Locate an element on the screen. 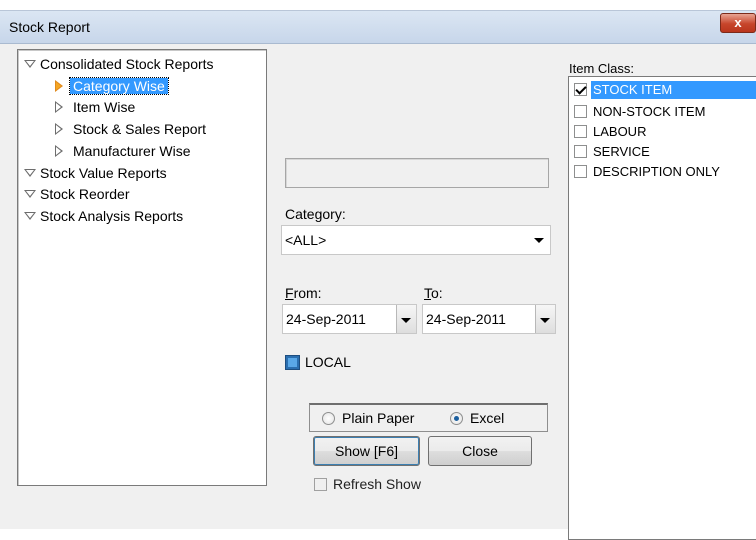 The image size is (756, 540). tree-item-stock-value-reports: Stock Value Reports is located at coordinates (95, 173).